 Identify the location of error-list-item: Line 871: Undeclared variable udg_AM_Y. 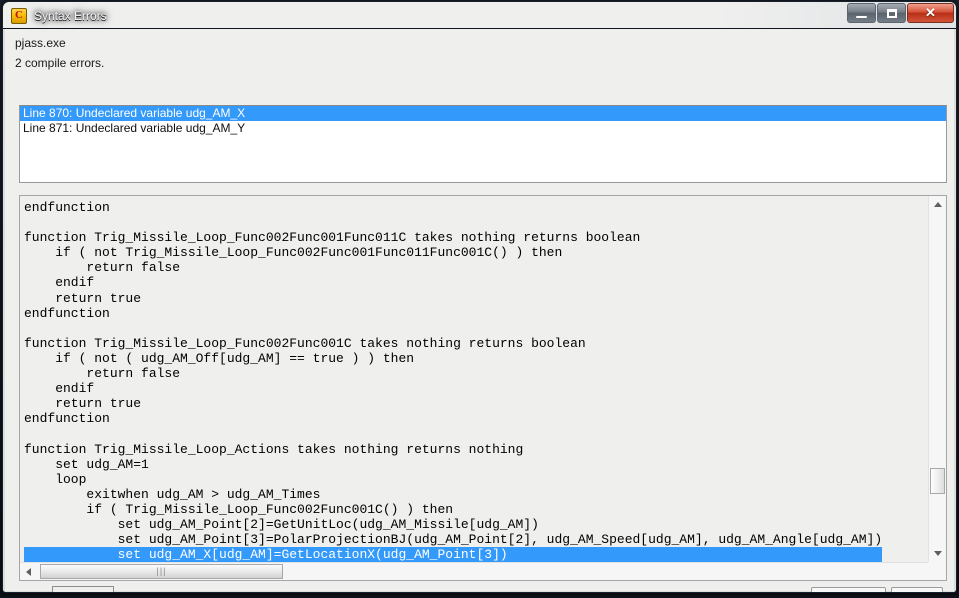
(483, 128).